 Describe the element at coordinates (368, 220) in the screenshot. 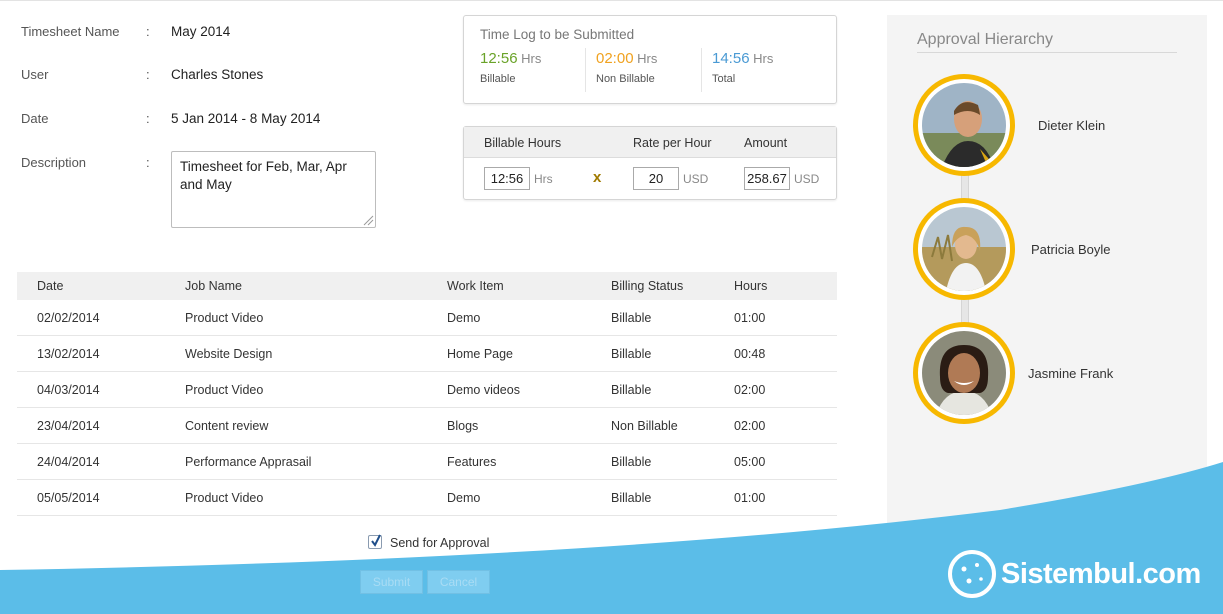

I see `resize-grip-icon` at that location.